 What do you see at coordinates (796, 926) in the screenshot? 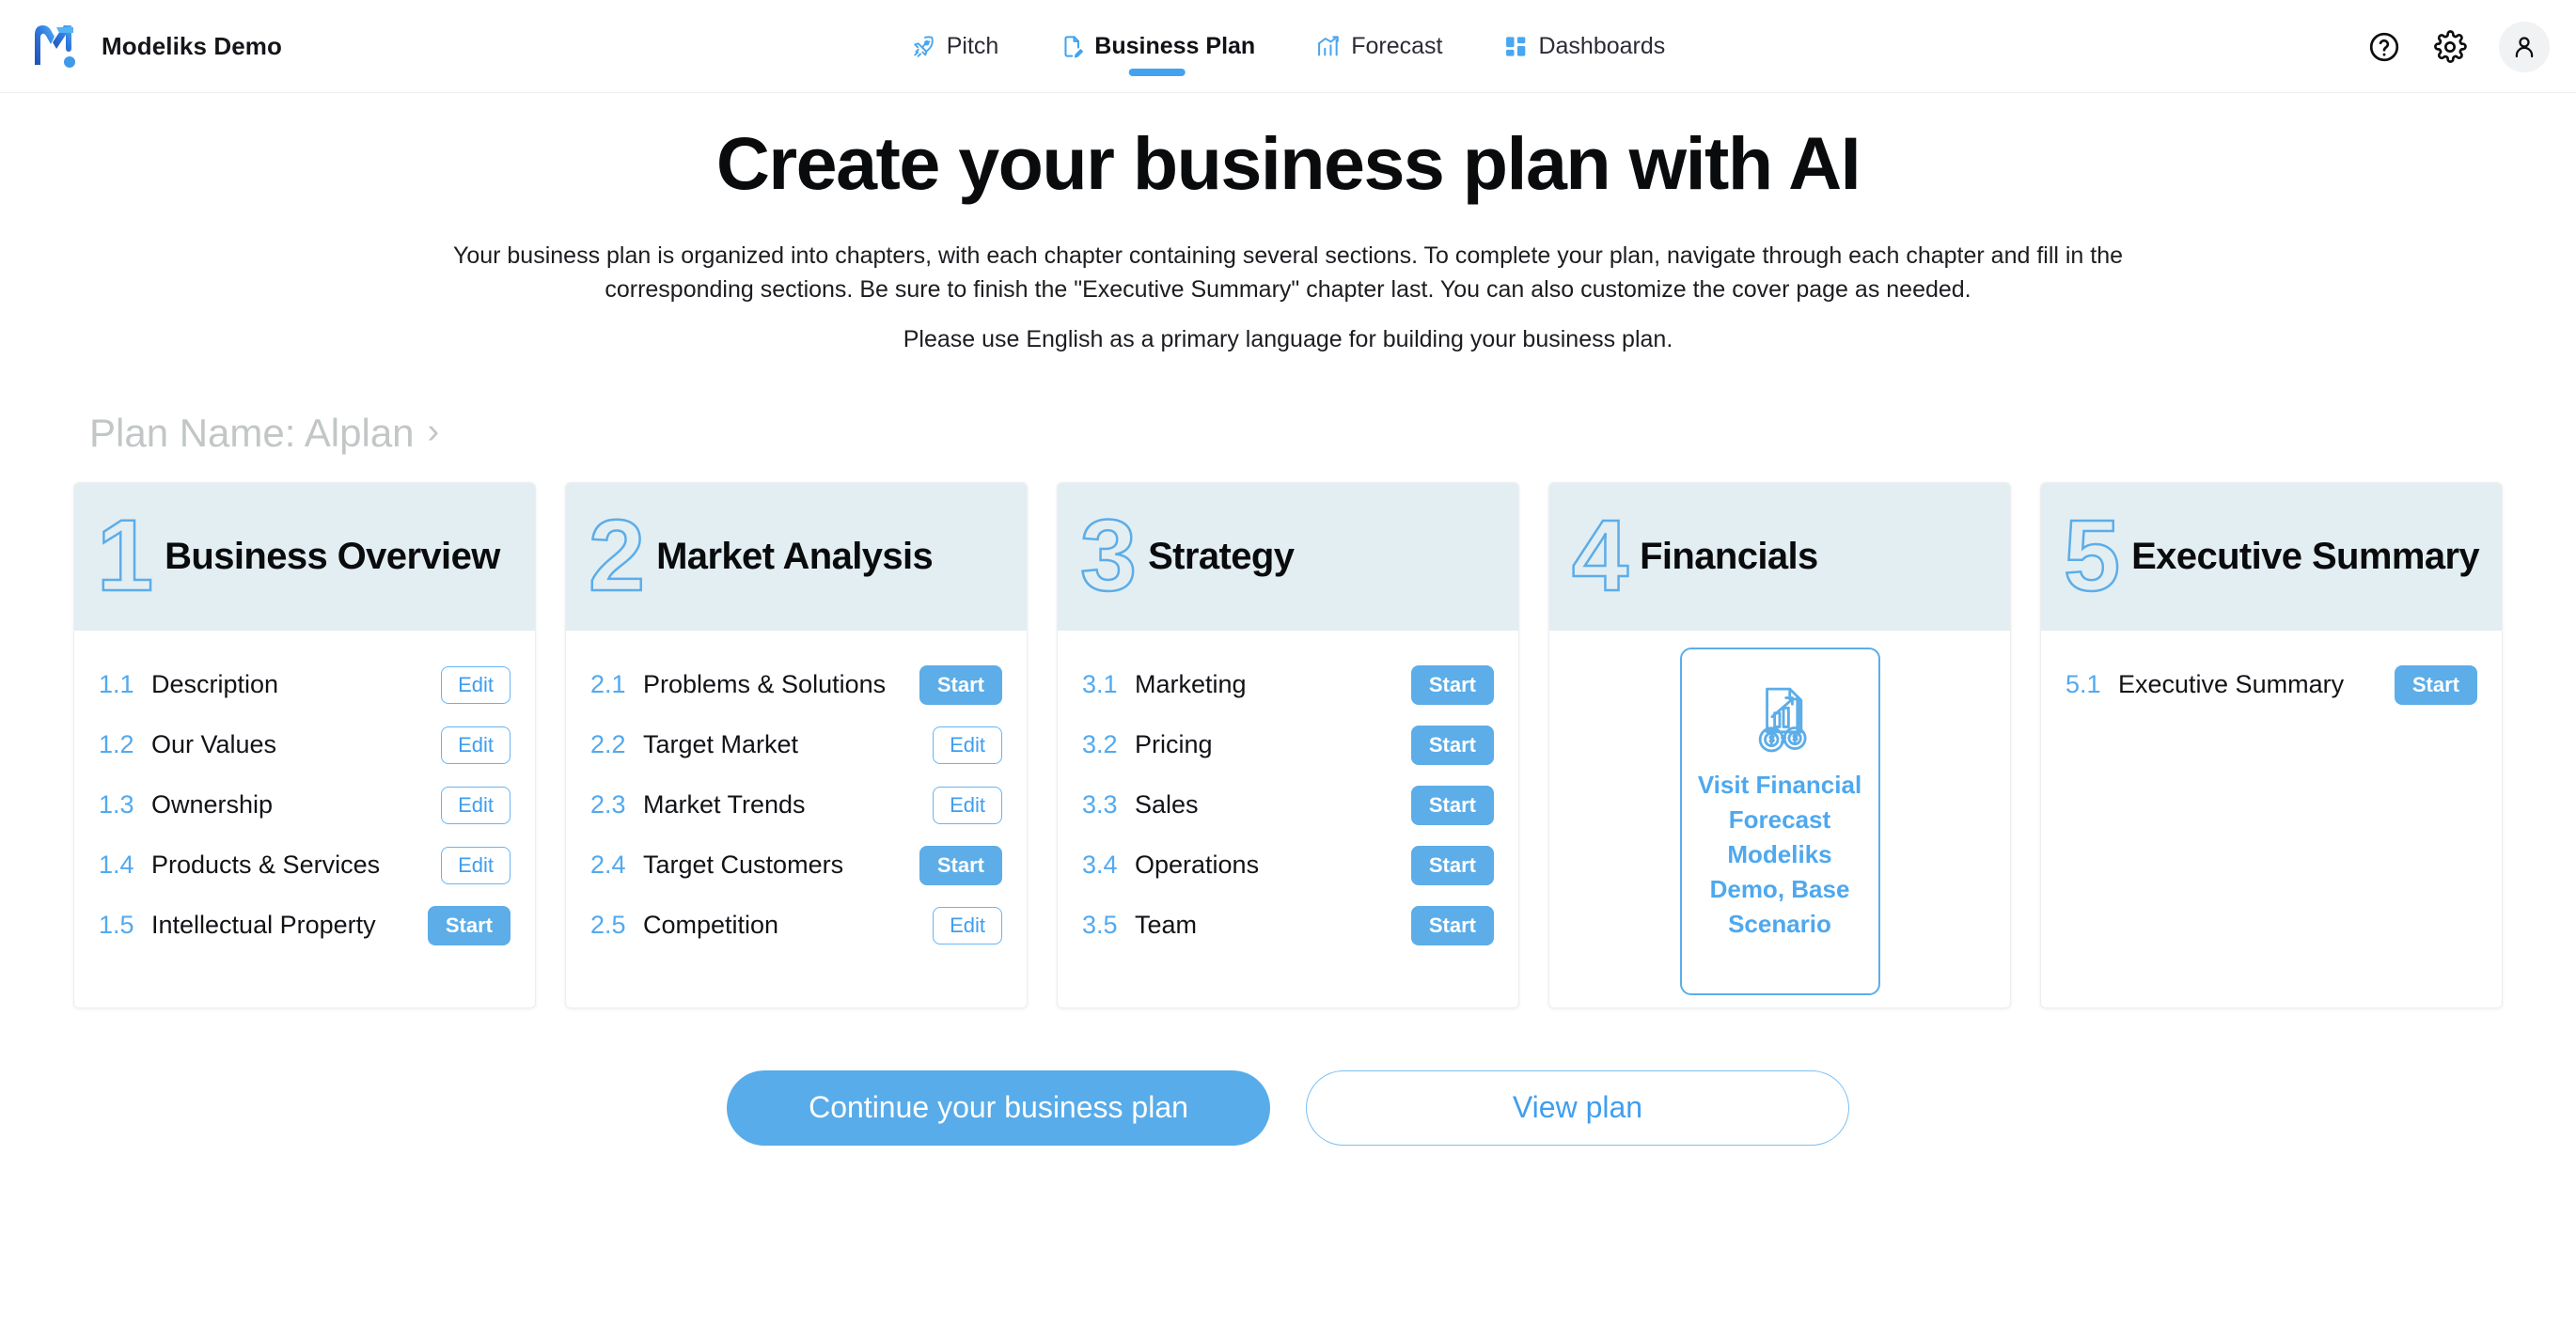
I see `section-row: 2.5 Competition Edit` at bounding box center [796, 926].